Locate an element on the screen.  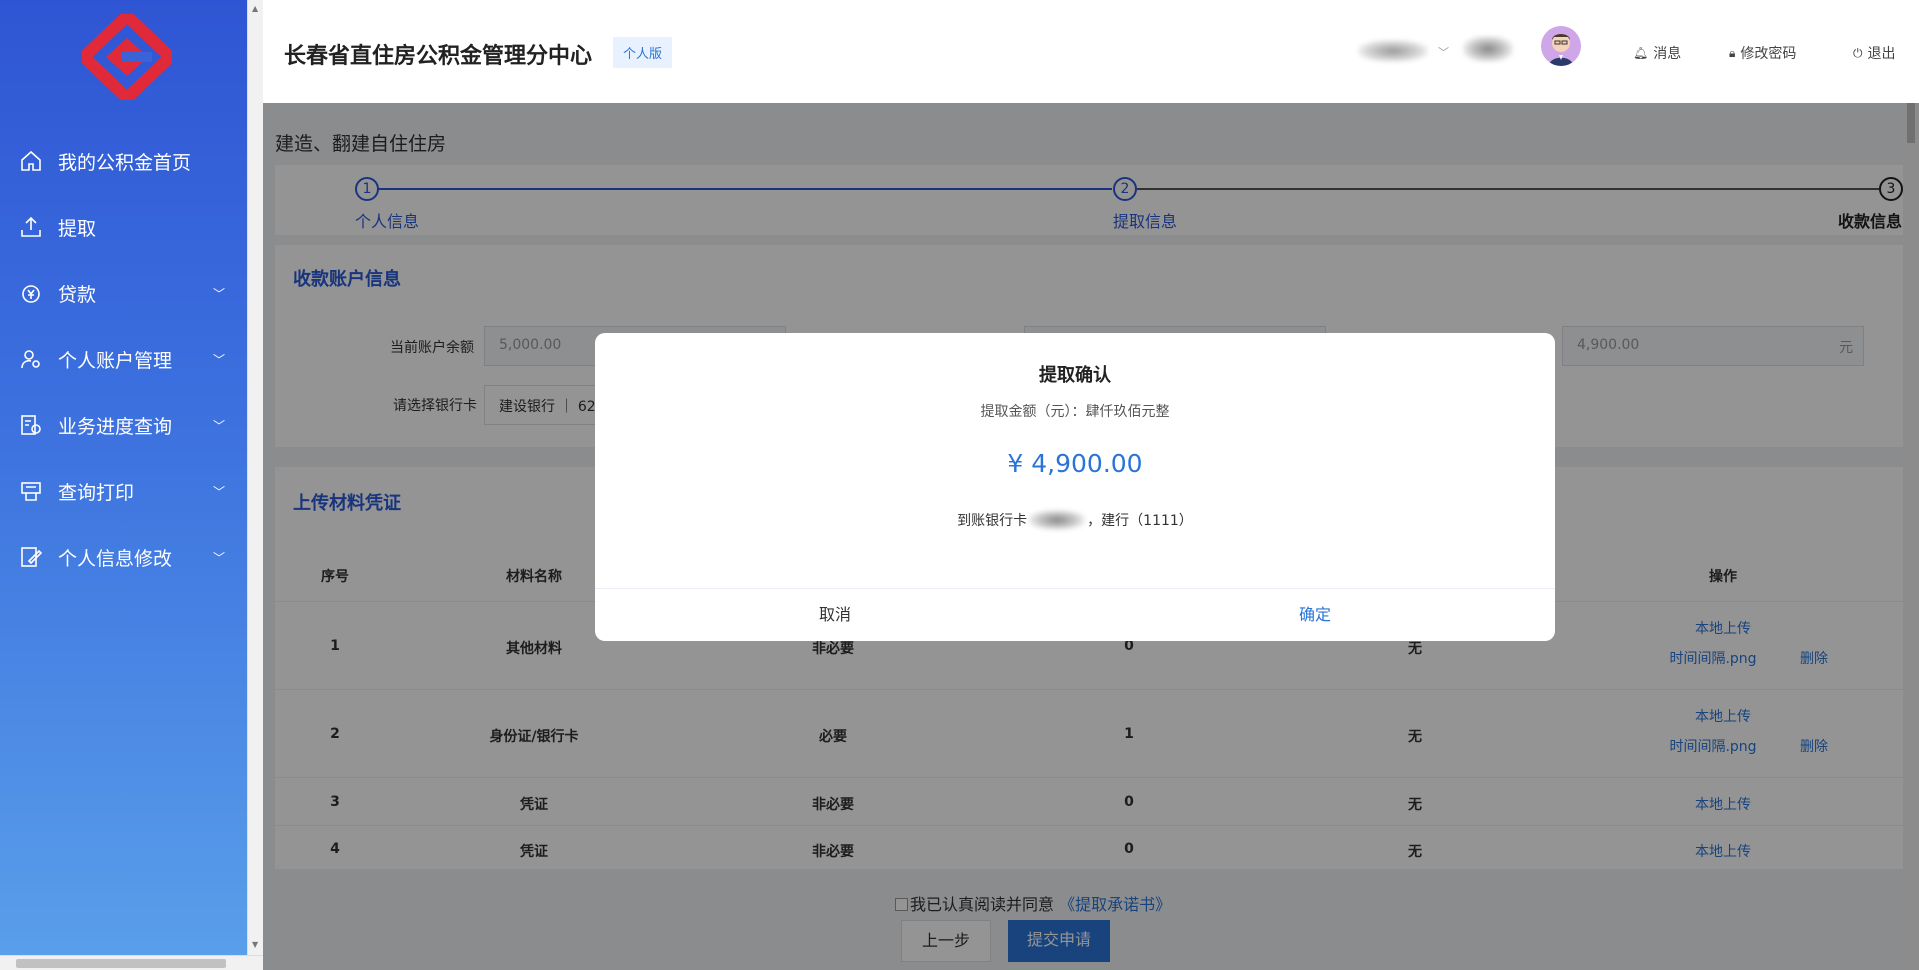
dialog-bank-info: 到账银行卡 ，建行（1111） is located at coordinates (1075, 520).